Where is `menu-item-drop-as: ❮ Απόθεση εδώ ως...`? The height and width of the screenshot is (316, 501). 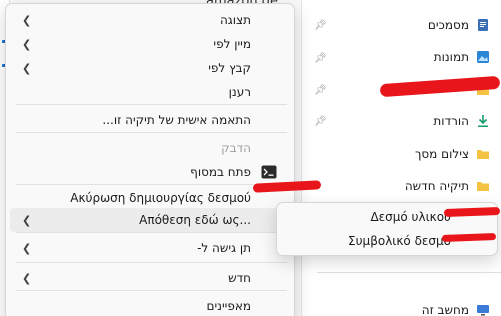 menu-item-drop-as: ❮ Απόθεση εδώ ως... is located at coordinates (150, 220).